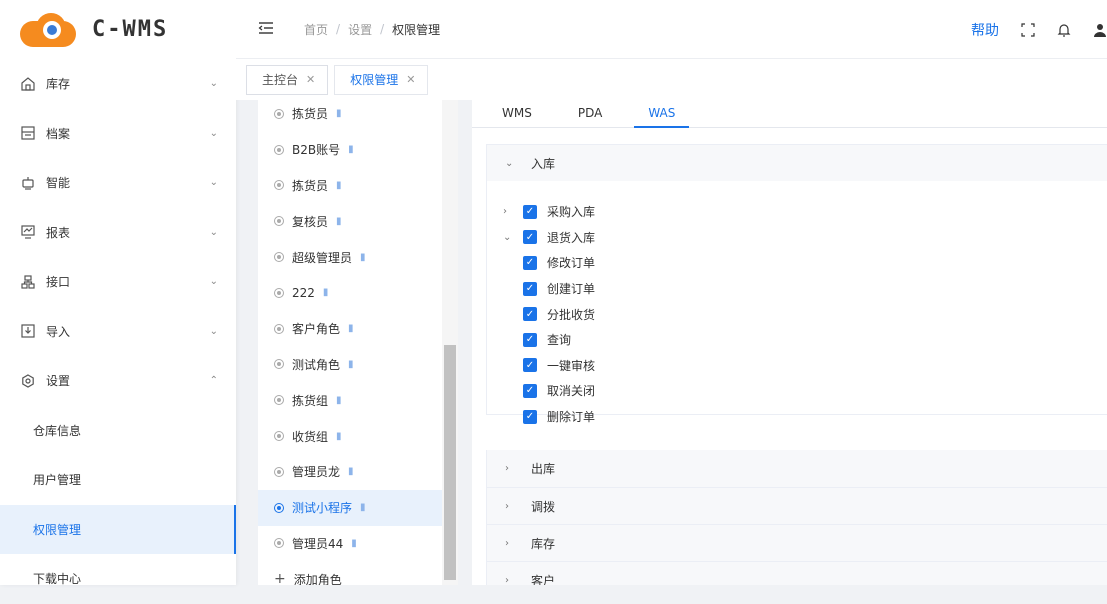 The image size is (1107, 604). Describe the element at coordinates (350, 221) in the screenshot. I see `role-item: 复核员 ▮` at that location.